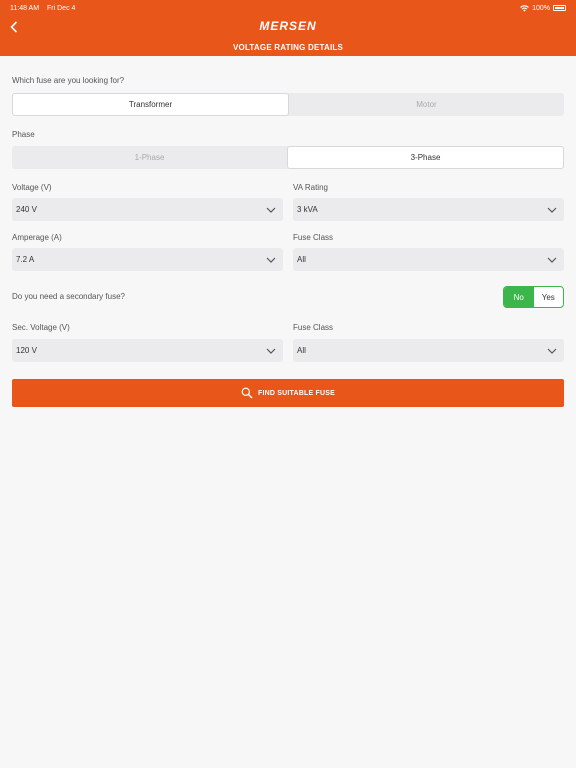 This screenshot has width=576, height=768. Describe the element at coordinates (25, 259) in the screenshot. I see `amperage-value: 7.2 A` at that location.